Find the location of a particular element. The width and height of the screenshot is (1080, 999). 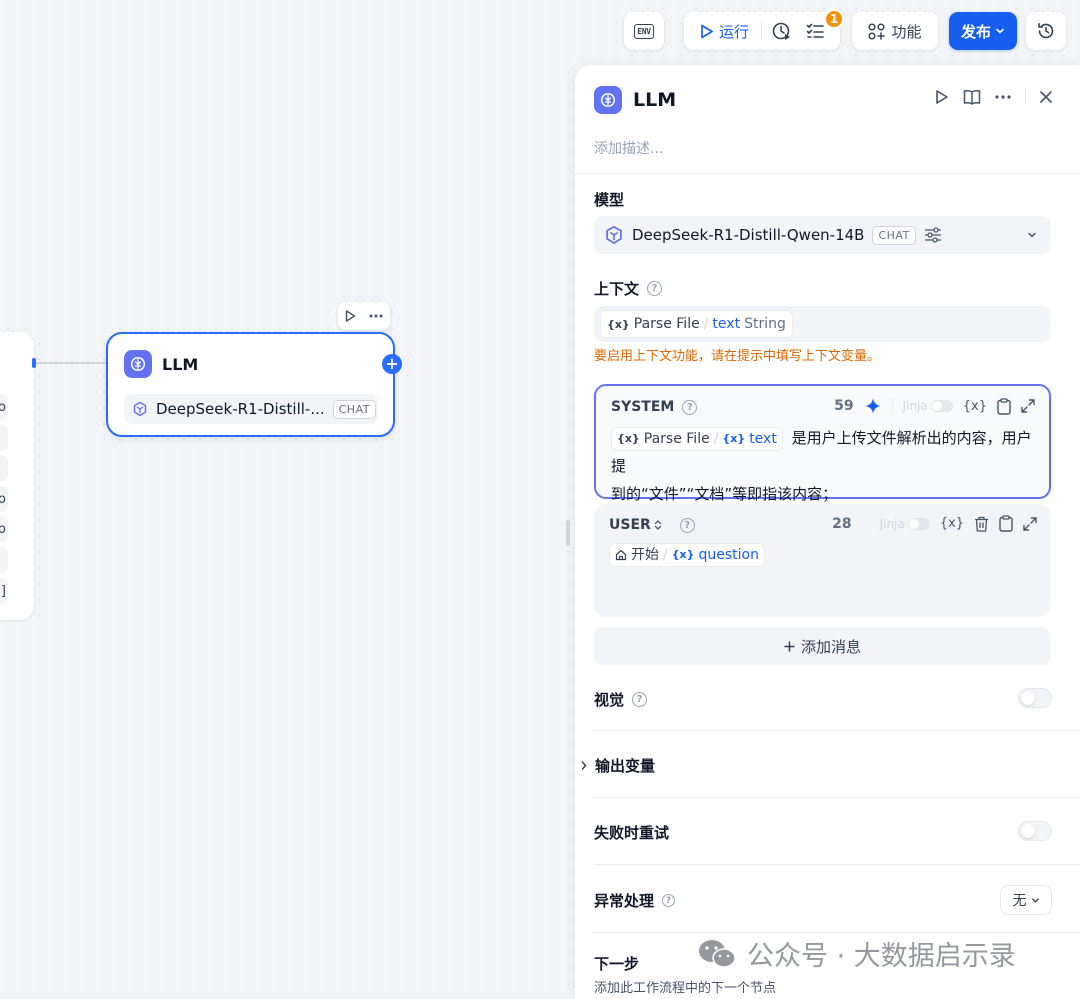

output-variables-header: 输出变量 is located at coordinates (618, 765).